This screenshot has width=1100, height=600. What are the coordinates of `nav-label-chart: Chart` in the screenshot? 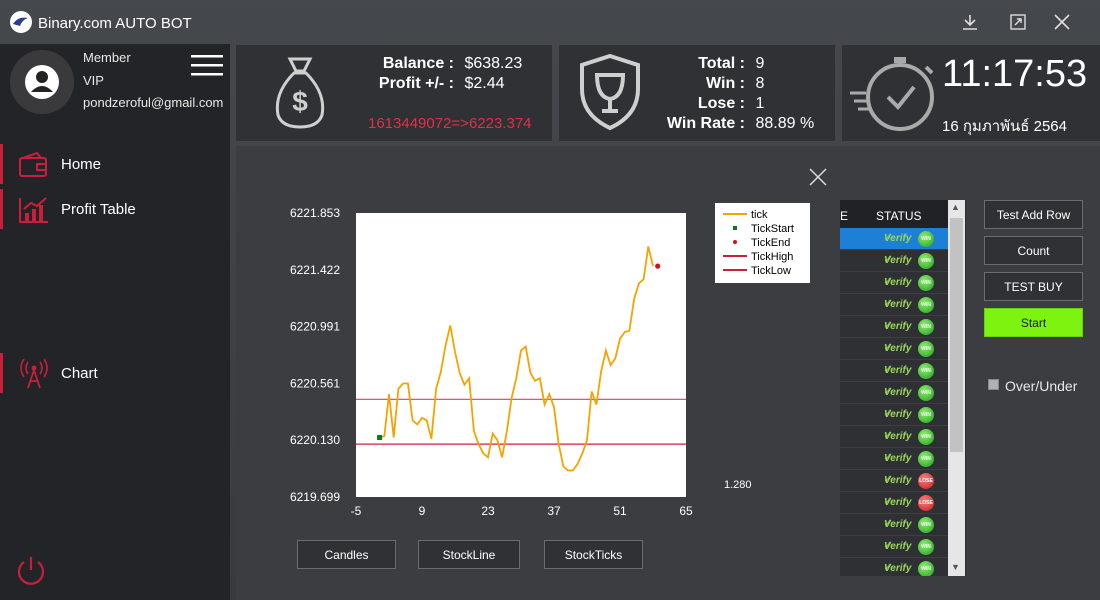 It's located at (79, 373).